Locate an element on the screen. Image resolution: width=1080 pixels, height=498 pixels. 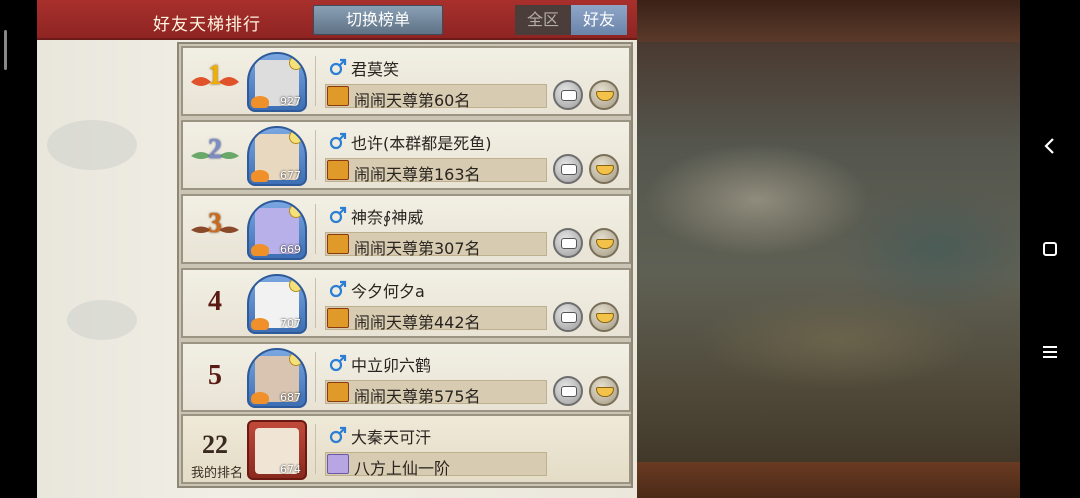
avatar: 707 is located at coordinates (277, 304).